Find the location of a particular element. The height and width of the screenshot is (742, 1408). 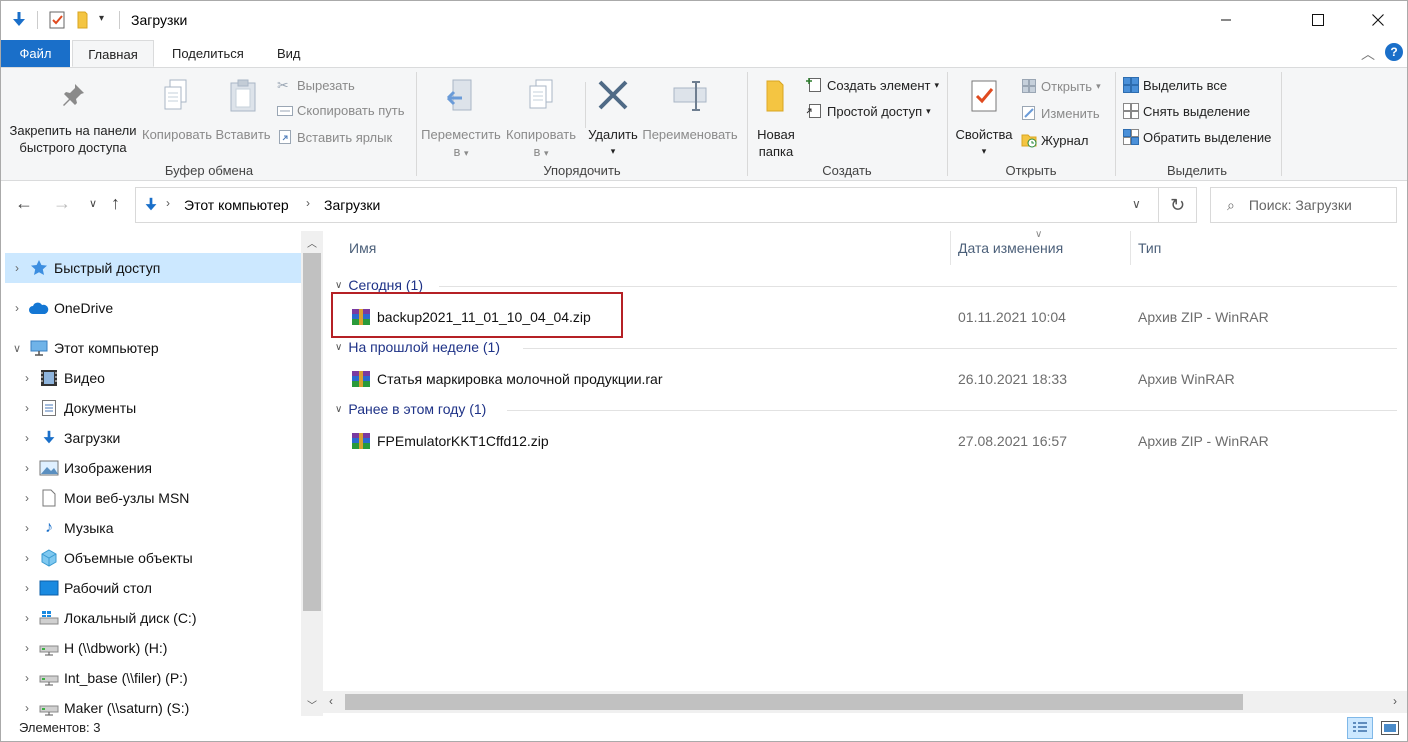

new-folder-quick-icon is located at coordinates (83, 20).